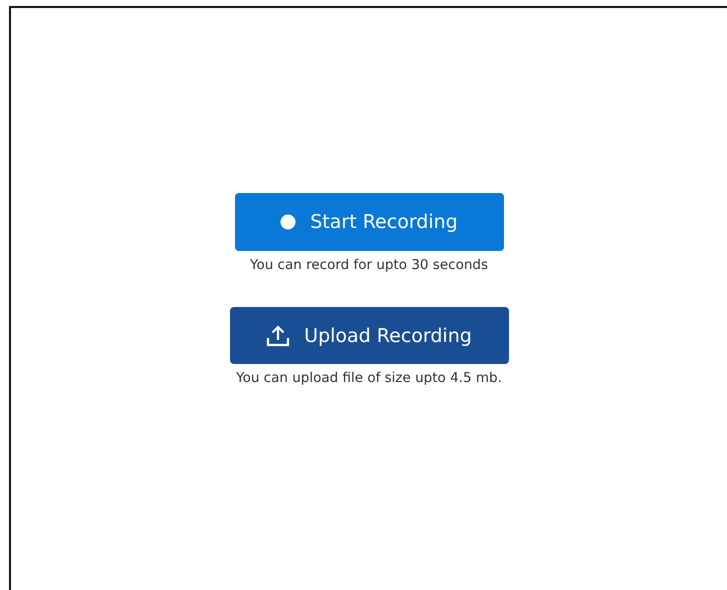 The width and height of the screenshot is (727, 590). Describe the element at coordinates (369, 378) in the screenshot. I see `hint-text: You can upload file of size upto 4.5 mb.` at that location.